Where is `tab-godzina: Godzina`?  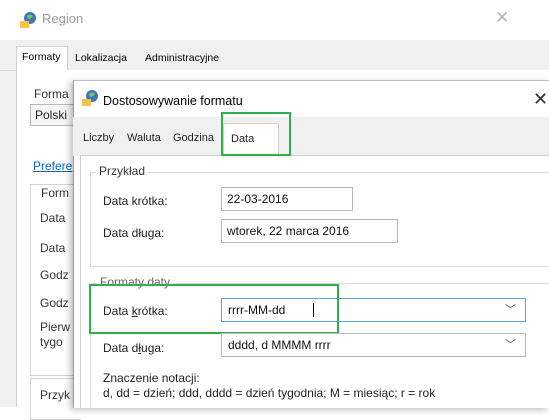 tab-godzina: Godzina is located at coordinates (193, 139).